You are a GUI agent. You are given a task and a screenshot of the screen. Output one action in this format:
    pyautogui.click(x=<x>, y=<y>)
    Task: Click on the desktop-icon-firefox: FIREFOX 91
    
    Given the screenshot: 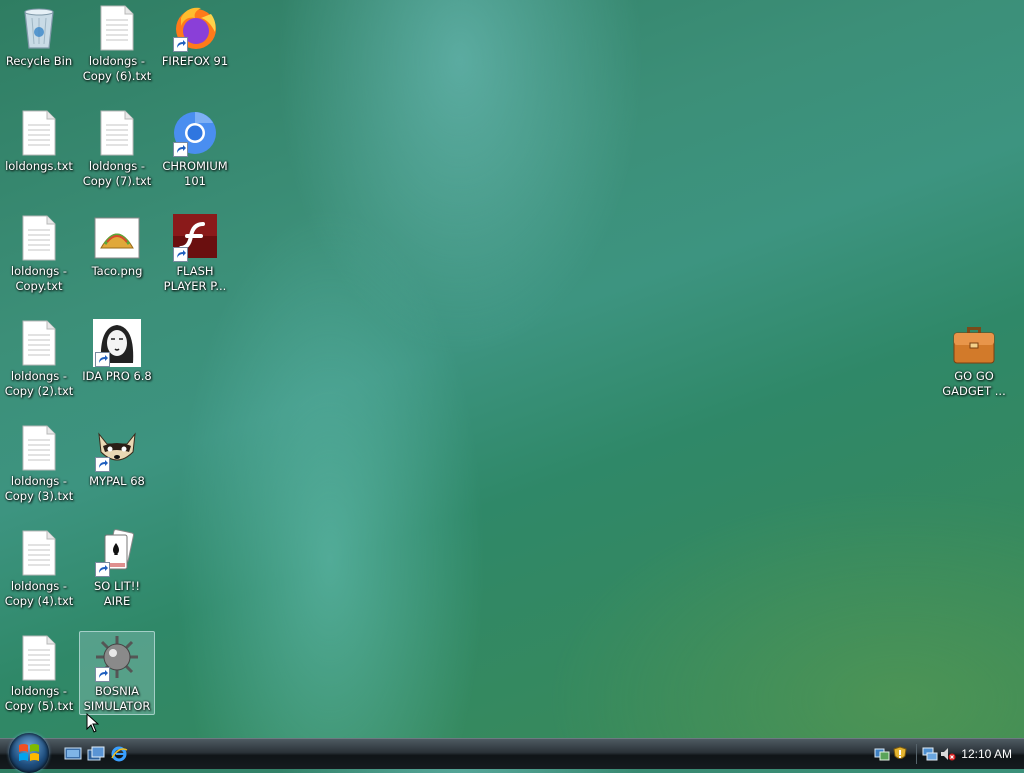 What is the action you would take?
    pyautogui.click(x=195, y=42)
    